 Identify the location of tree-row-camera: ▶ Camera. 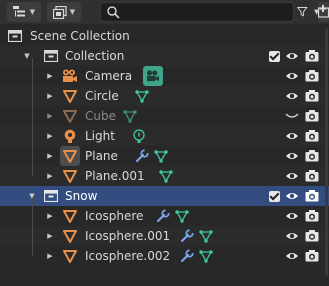
(164, 76).